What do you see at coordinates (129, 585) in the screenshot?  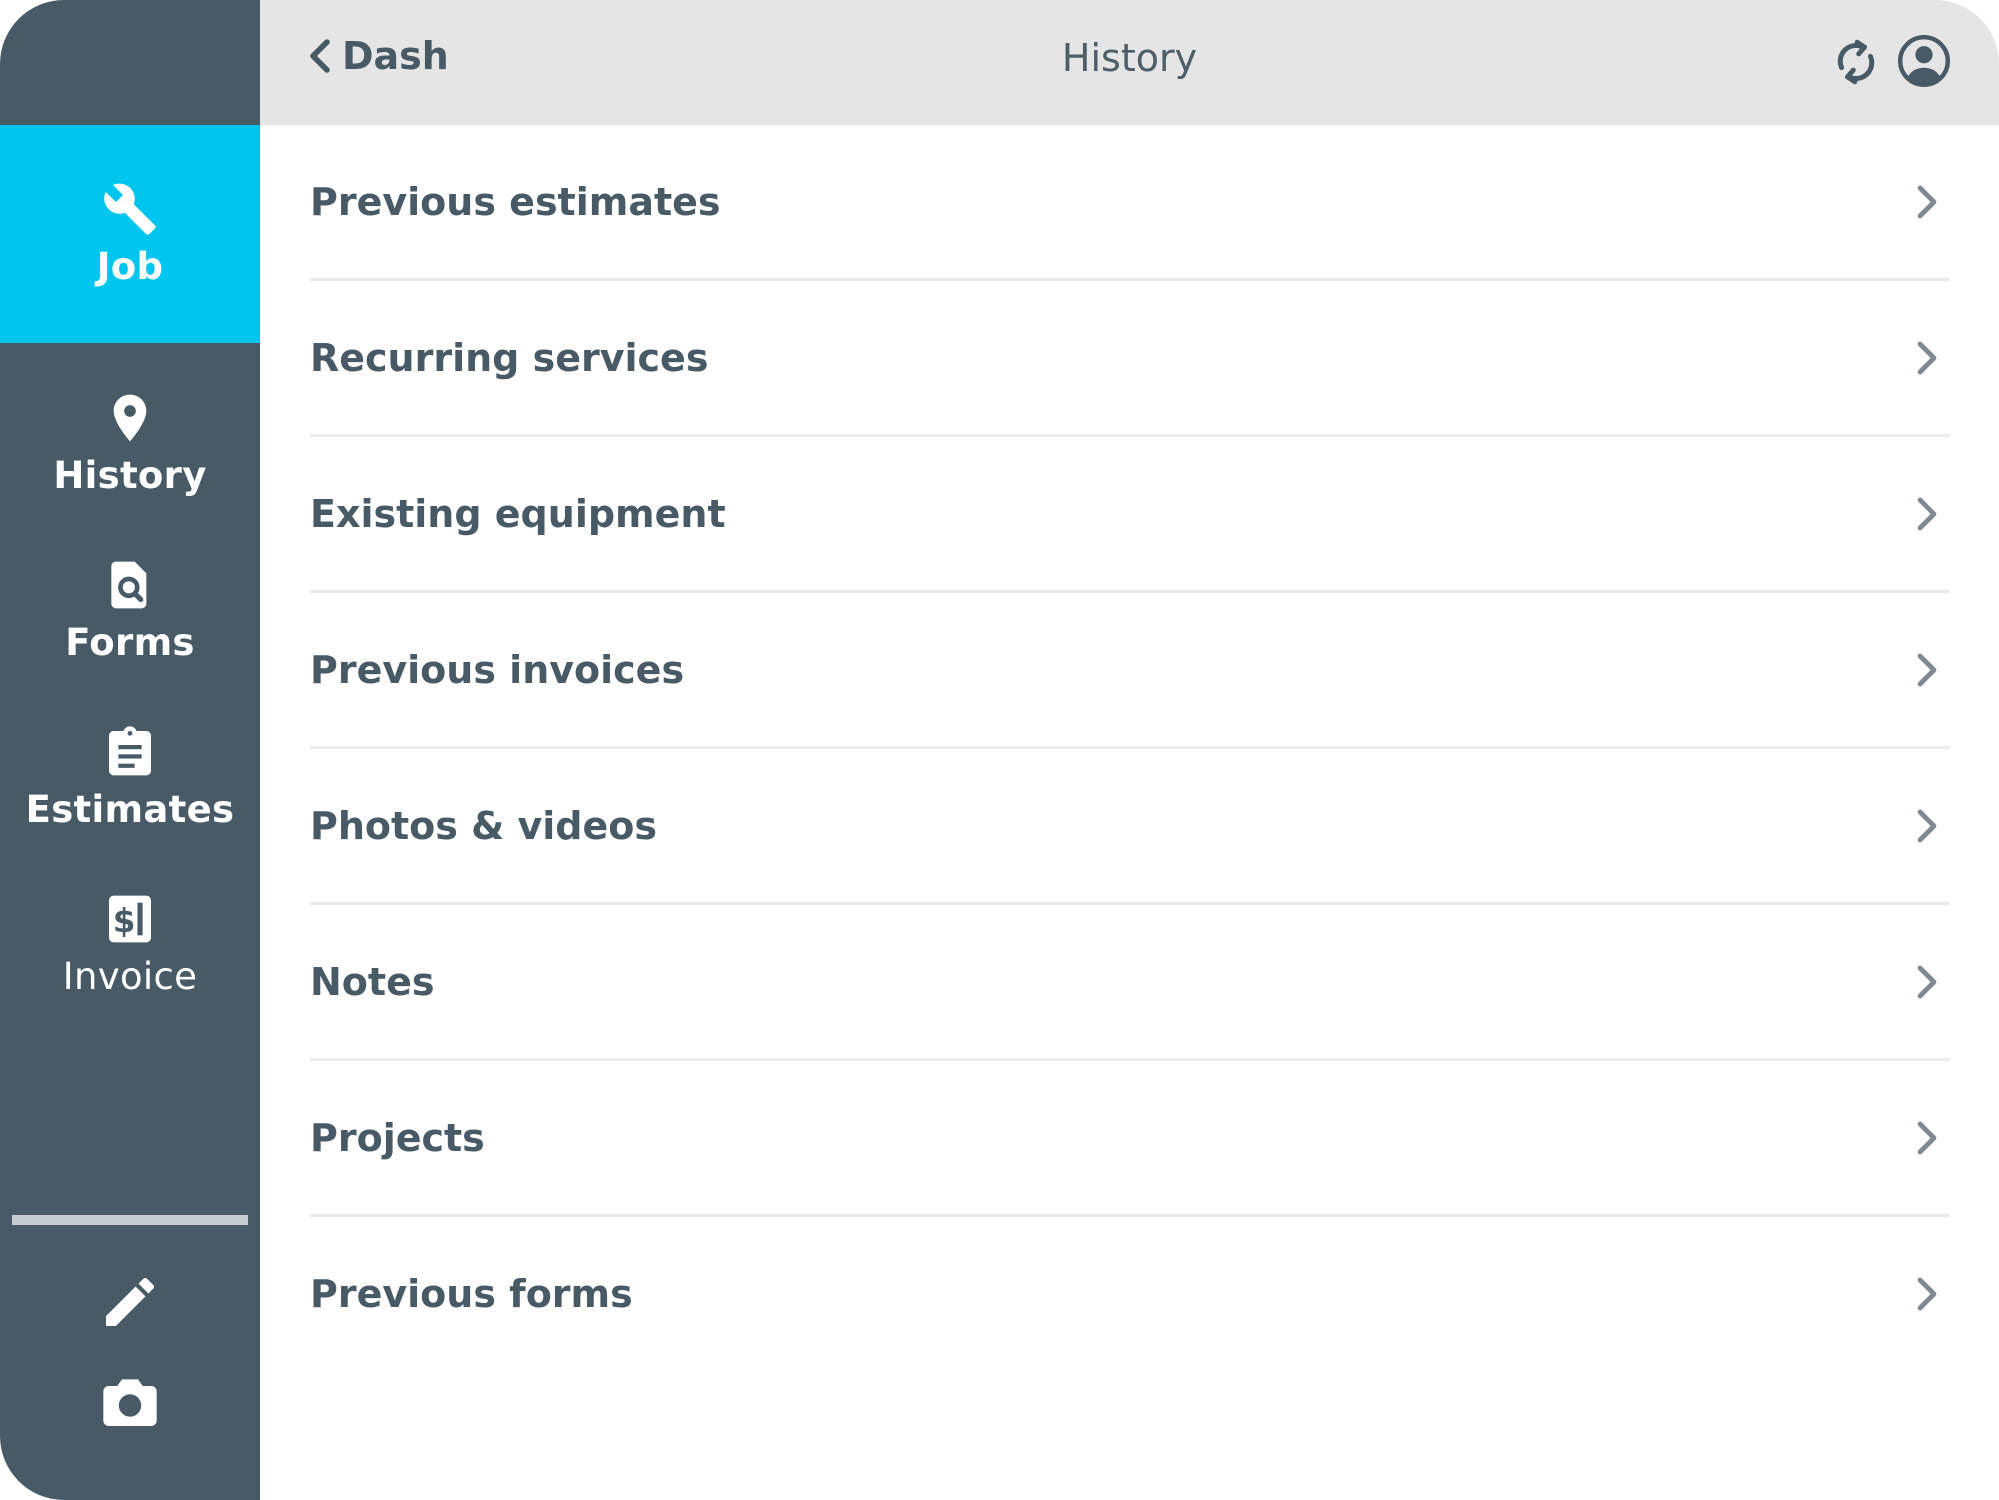 I see `form-search-icon` at bounding box center [129, 585].